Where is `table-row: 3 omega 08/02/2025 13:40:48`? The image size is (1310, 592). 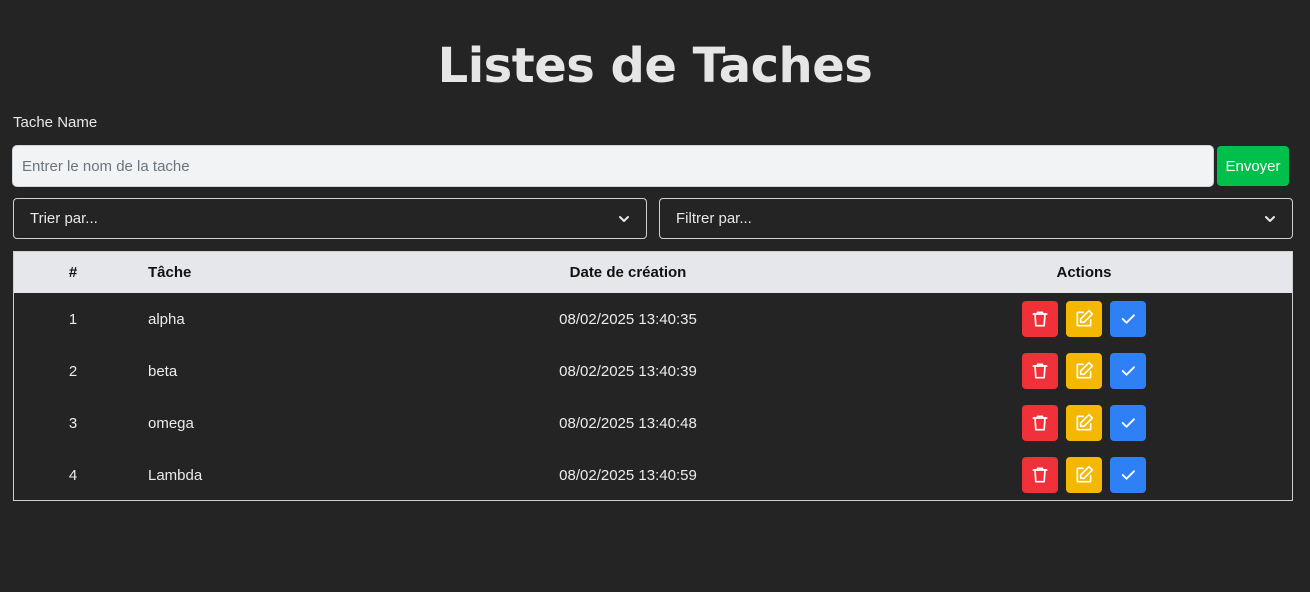 table-row: 3 omega 08/02/2025 13:40:48 is located at coordinates (653, 423).